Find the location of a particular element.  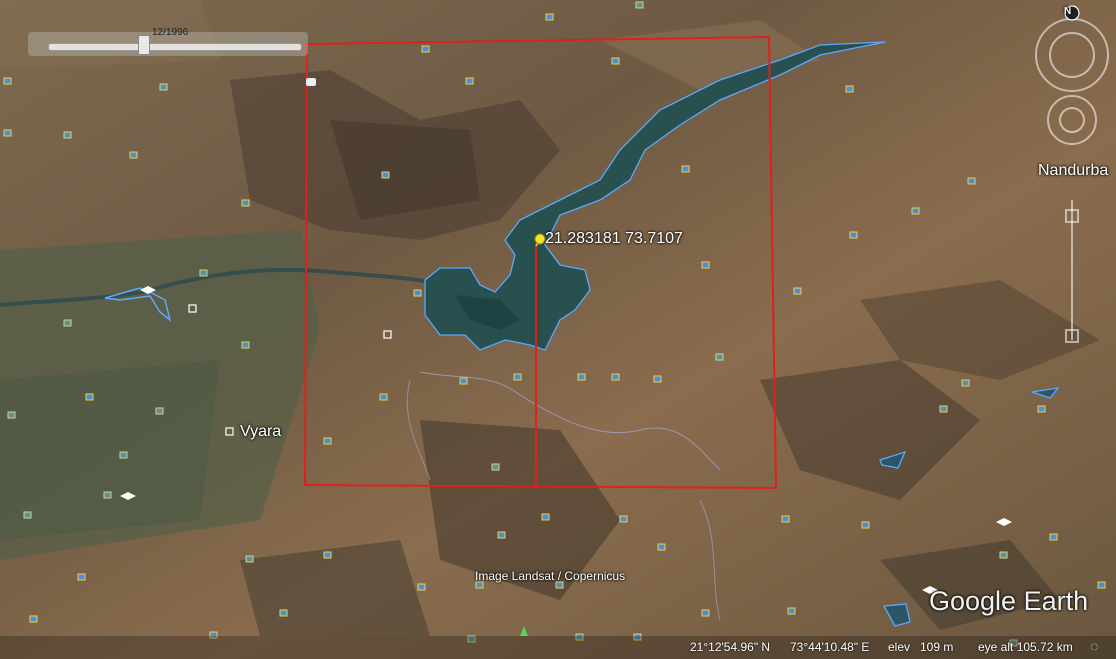

compass-north-label: N is located at coordinates (1067, 11).